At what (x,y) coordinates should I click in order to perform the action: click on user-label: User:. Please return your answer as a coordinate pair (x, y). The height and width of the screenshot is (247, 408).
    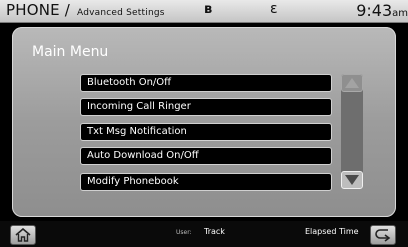
    Looking at the image, I should click on (184, 232).